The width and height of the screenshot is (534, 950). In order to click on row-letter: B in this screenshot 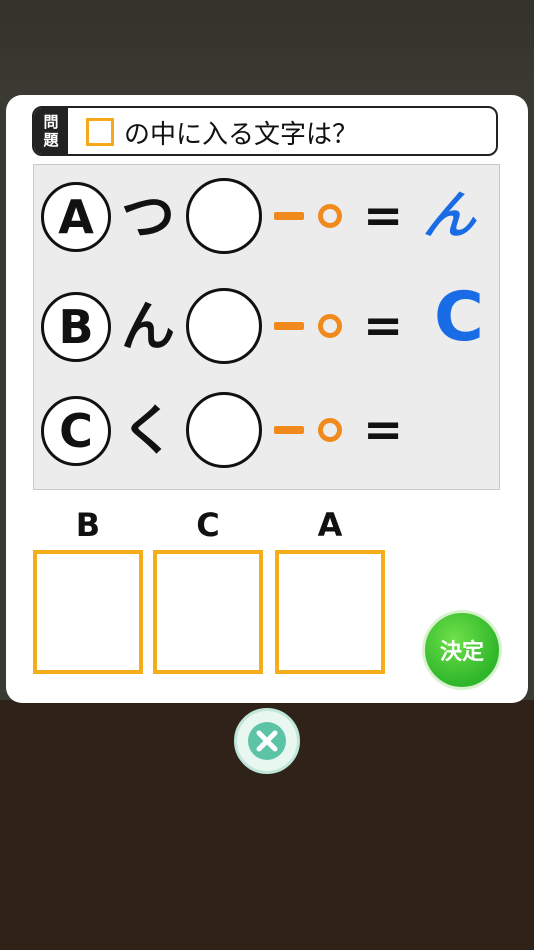, I will do `click(76, 327)`.